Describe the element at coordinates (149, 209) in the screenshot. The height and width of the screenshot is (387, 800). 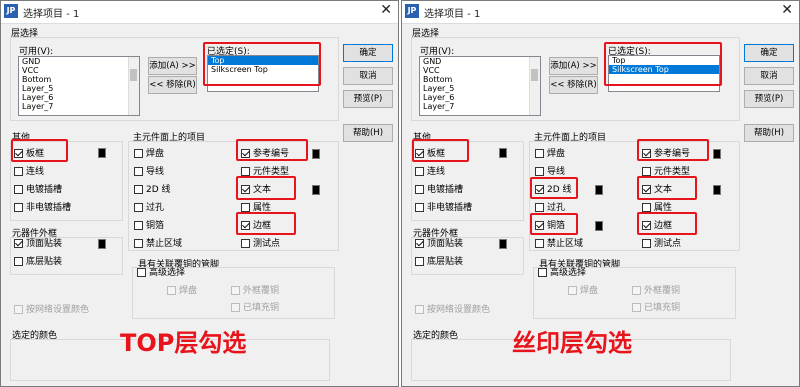
I see `via-checkbox: 过孔` at that location.